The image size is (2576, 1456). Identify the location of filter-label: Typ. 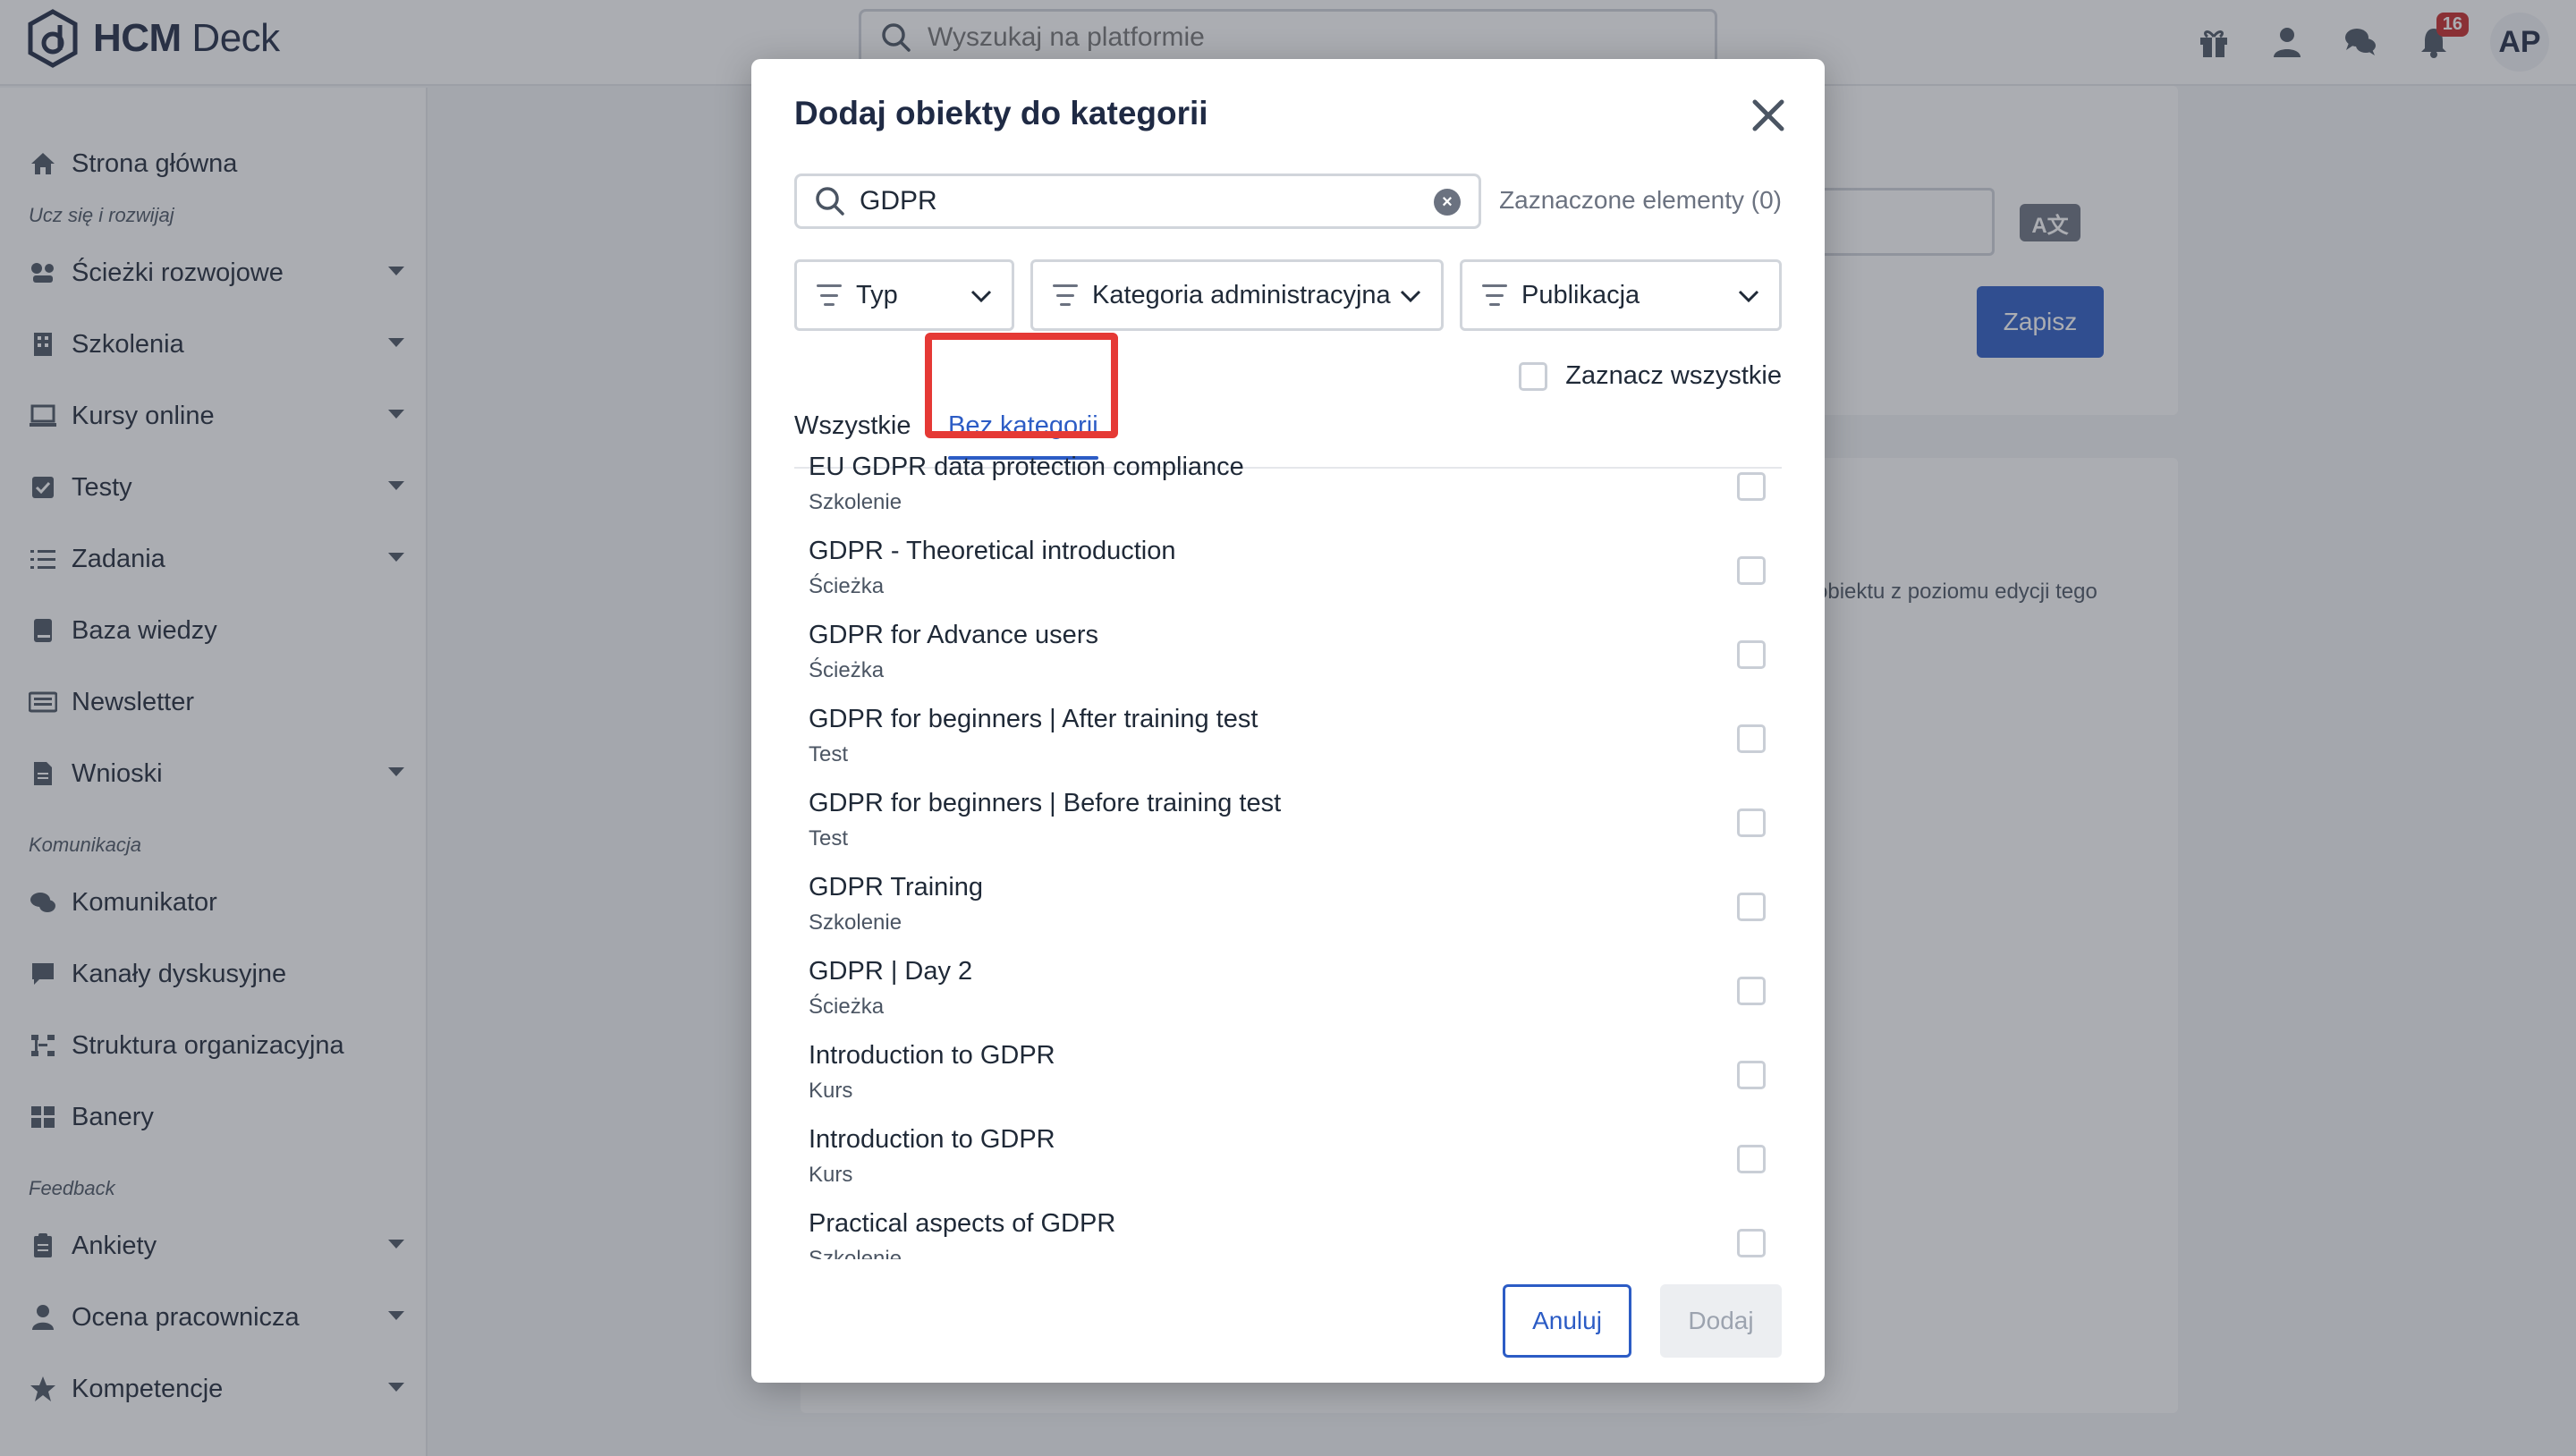
(877, 294).